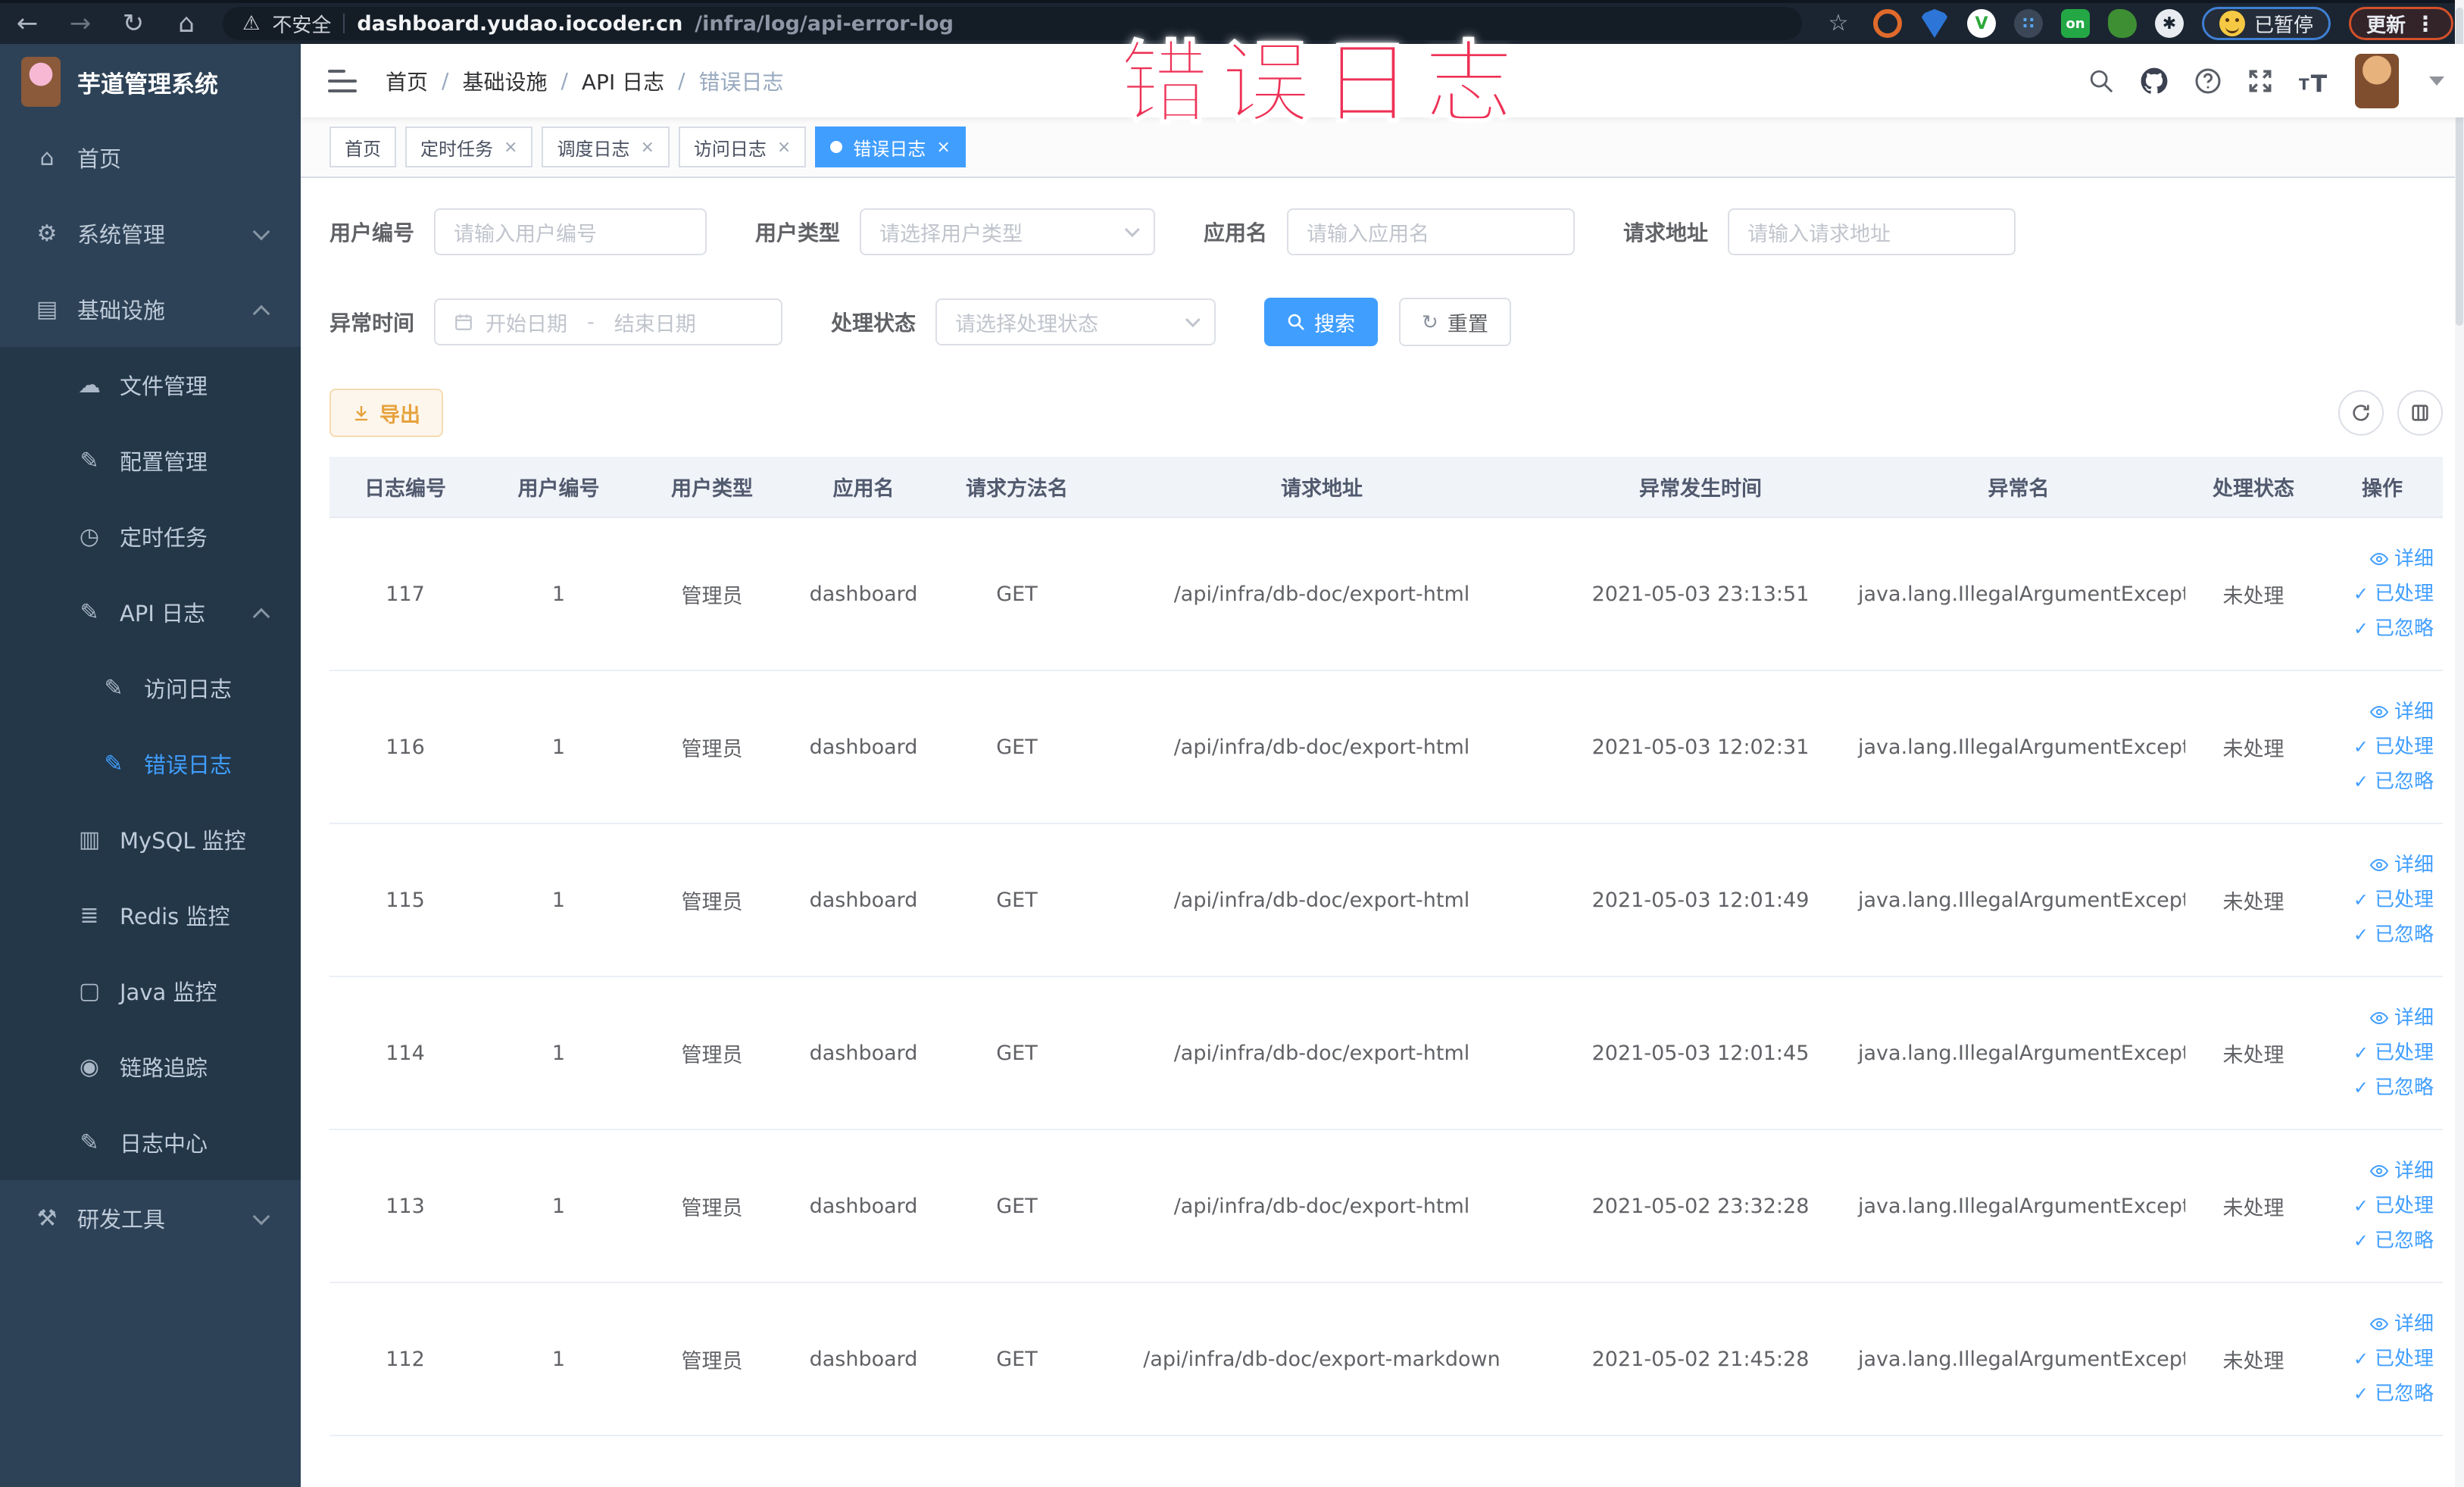  What do you see at coordinates (1981, 23) in the screenshot?
I see `extension-v-icon: V` at bounding box center [1981, 23].